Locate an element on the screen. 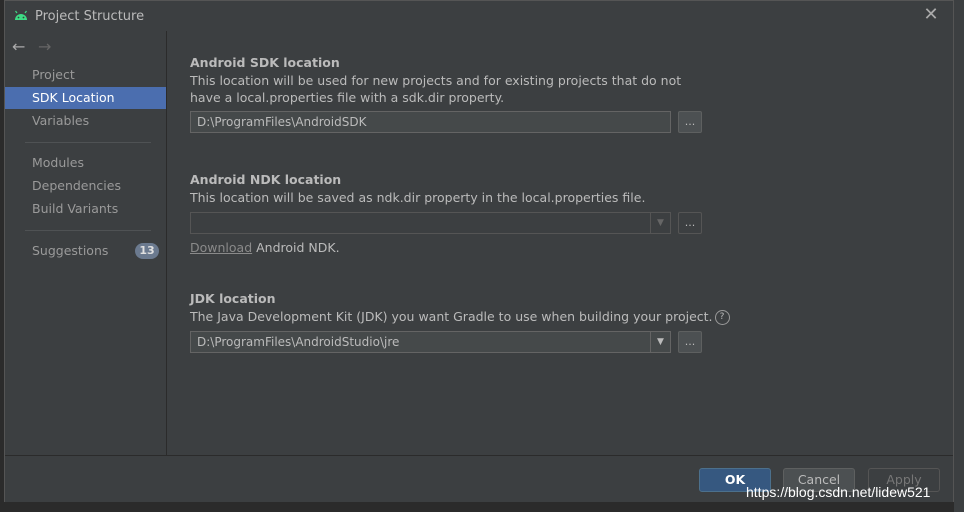 This screenshot has width=964, height=512. sidebar-item-sdk-location: SDK Location is located at coordinates (85, 98).